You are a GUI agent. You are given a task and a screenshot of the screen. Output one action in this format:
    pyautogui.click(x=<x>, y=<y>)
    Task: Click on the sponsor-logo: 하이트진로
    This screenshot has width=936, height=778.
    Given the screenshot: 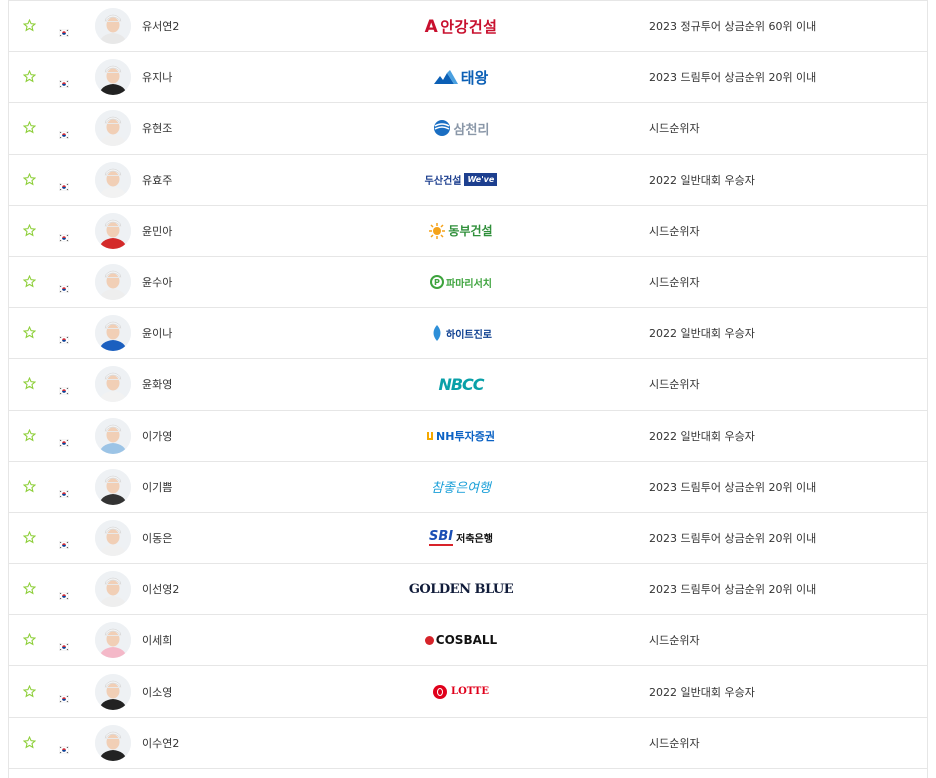 What is the action you would take?
    pyautogui.click(x=461, y=333)
    